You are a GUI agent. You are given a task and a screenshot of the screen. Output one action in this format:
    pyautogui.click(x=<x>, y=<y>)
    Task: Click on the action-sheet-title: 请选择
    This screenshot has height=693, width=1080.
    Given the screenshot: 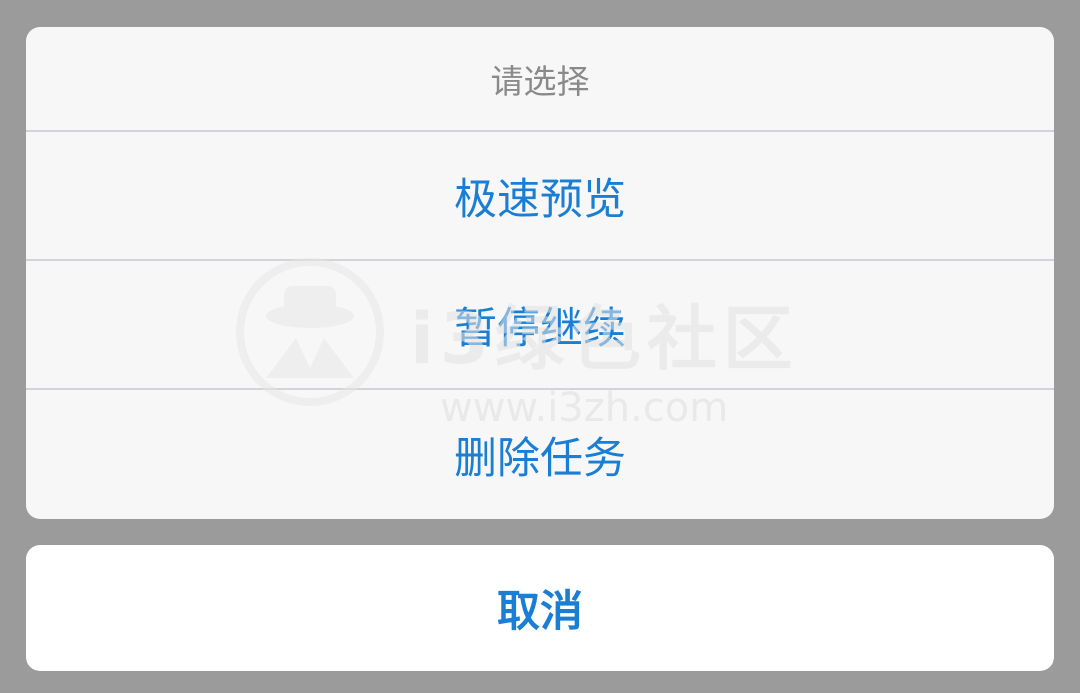 What is the action you would take?
    pyautogui.click(x=540, y=79)
    